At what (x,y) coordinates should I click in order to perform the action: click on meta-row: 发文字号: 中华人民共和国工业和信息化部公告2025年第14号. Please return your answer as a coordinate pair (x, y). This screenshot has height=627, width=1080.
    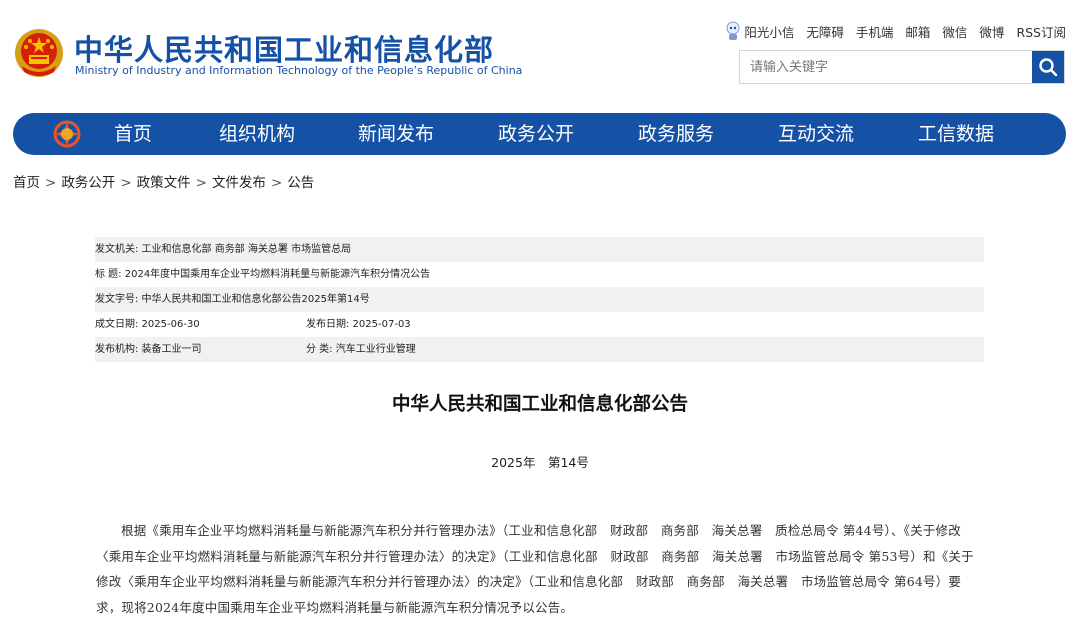
    Looking at the image, I should click on (539, 299).